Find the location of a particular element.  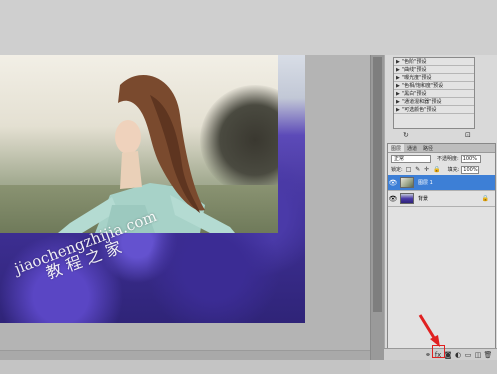

blend-mode-row: 正常 不透明度: 100% is located at coordinates (441, 158).